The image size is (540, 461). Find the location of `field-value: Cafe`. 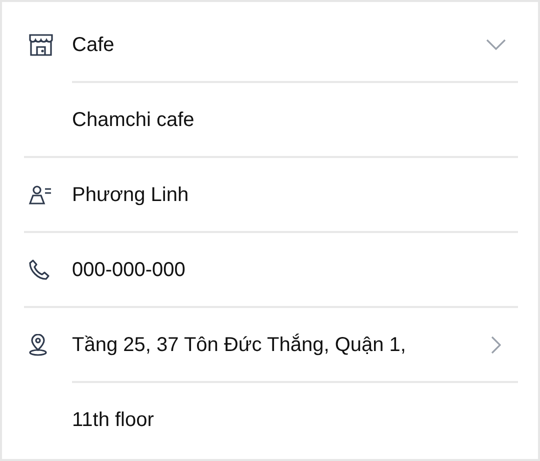

field-value: Cafe is located at coordinates (93, 45).